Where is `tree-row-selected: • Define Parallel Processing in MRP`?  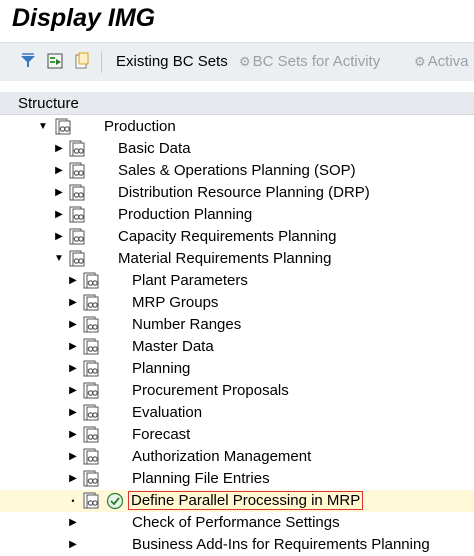 tree-row-selected: • Define Parallel Processing in MRP is located at coordinates (237, 501).